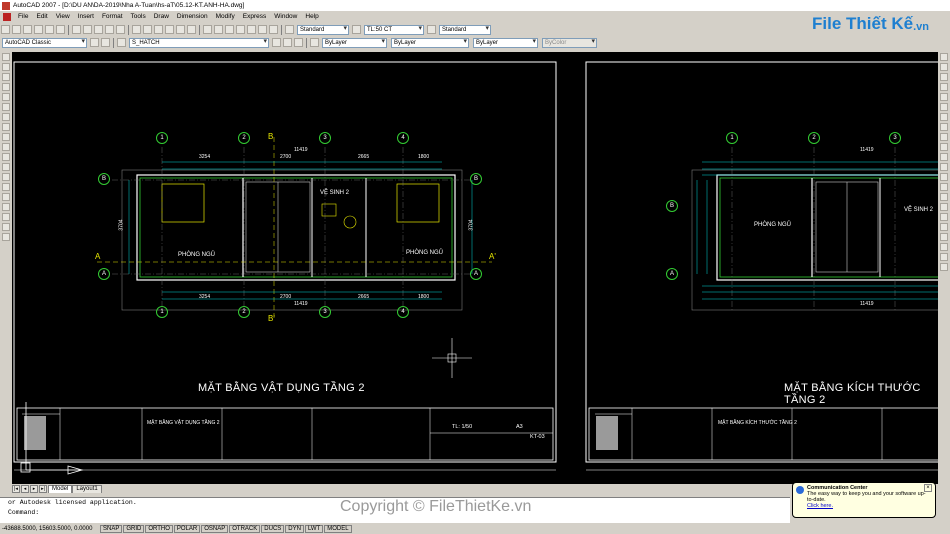  I want to click on new-icon, so click(5, 29).